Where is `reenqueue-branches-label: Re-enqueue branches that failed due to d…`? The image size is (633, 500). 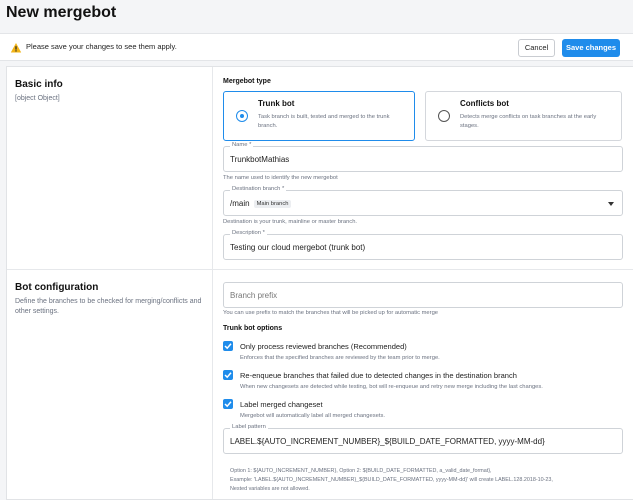
reenqueue-branches-label: Re-enqueue branches that failed due to d… is located at coordinates (378, 375).